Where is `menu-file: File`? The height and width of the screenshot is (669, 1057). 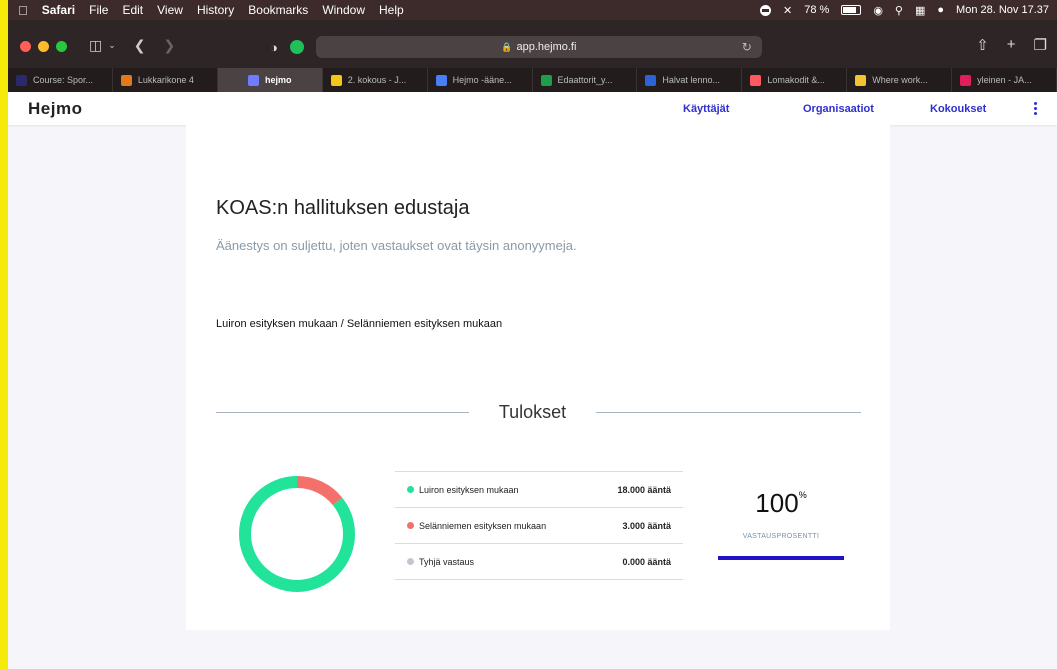 menu-file: File is located at coordinates (98, 10).